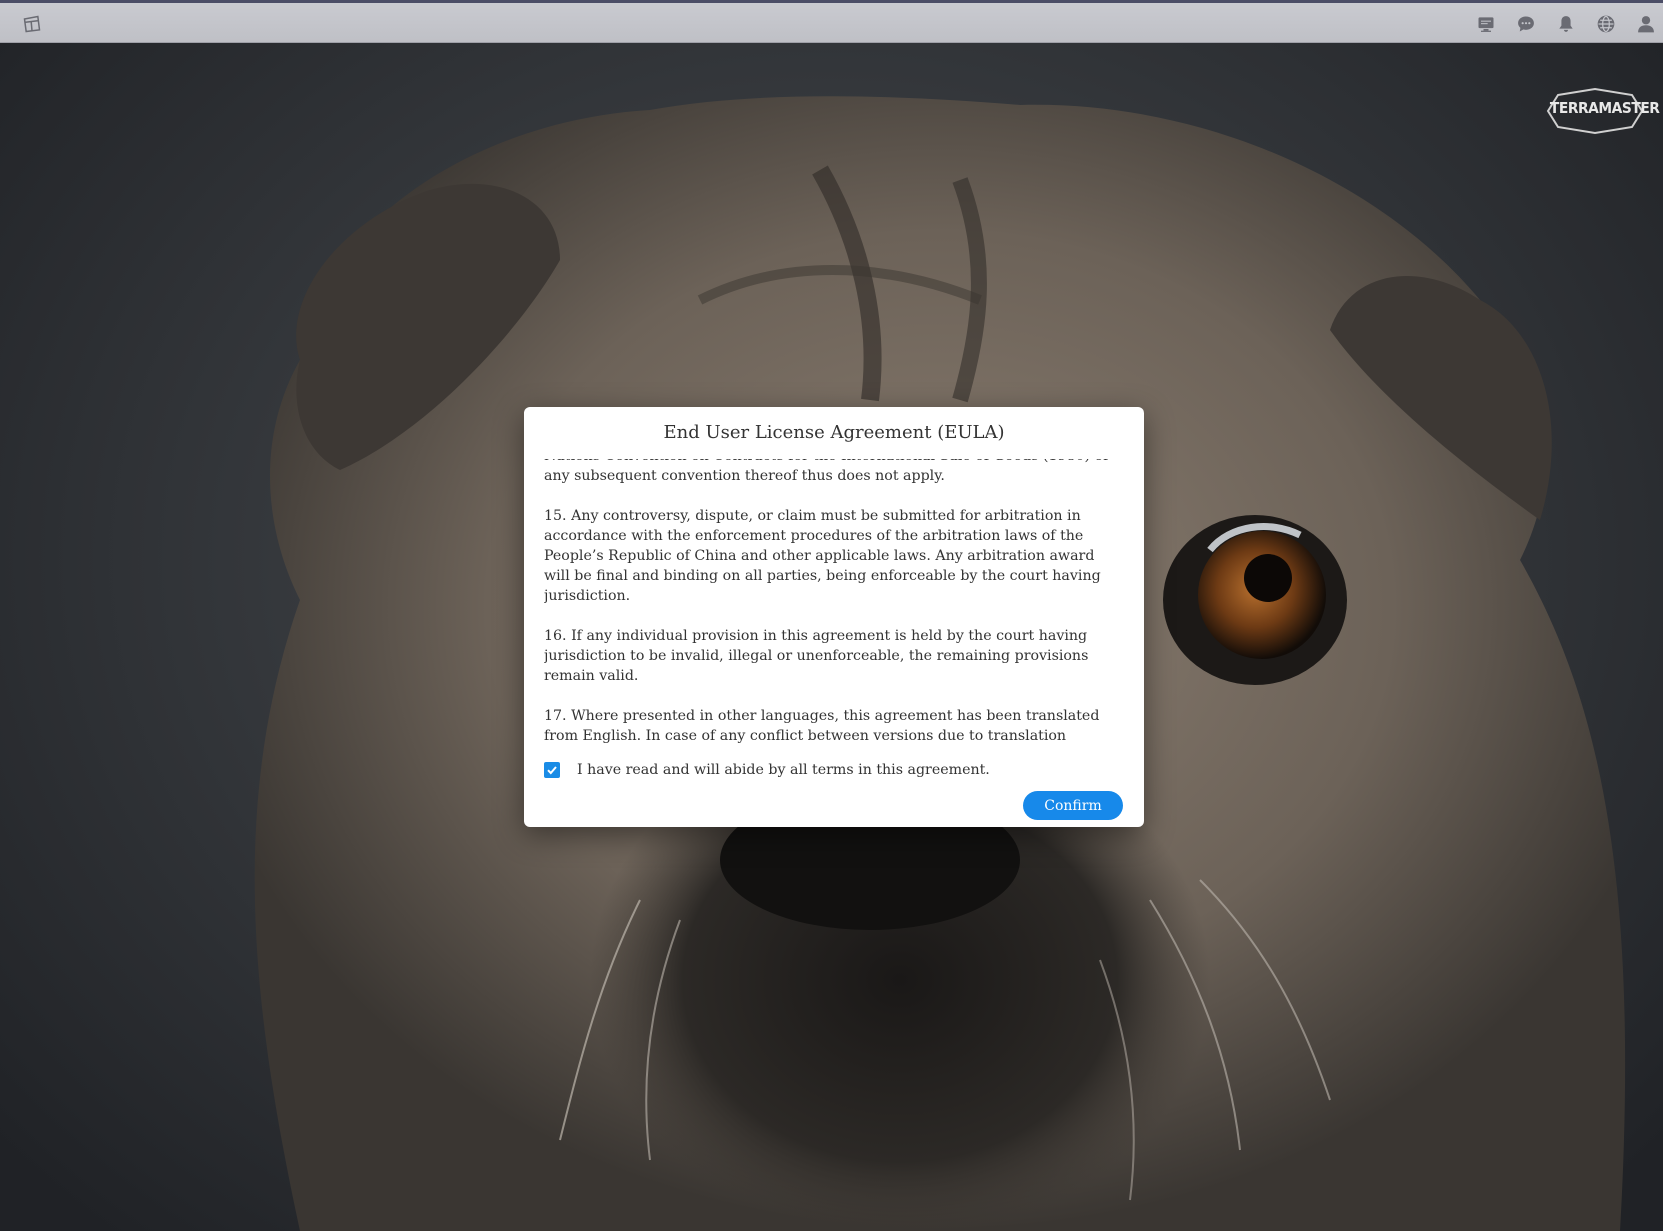 The height and width of the screenshot is (1231, 1663). What do you see at coordinates (32, 24) in the screenshot?
I see `desktop-window-icon` at bounding box center [32, 24].